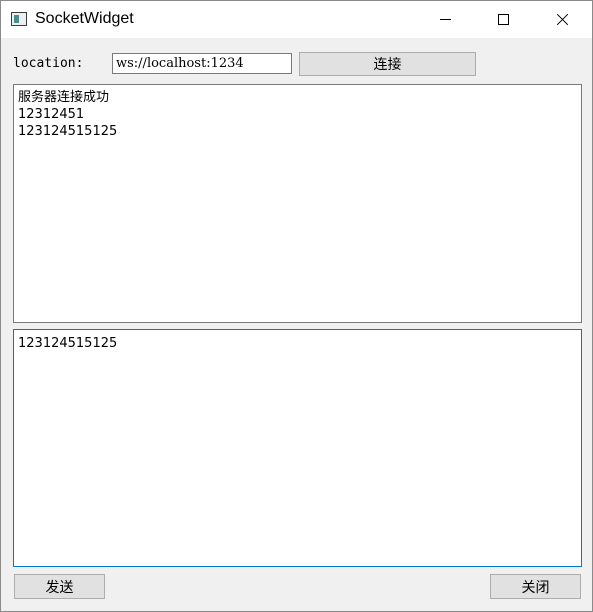 The width and height of the screenshot is (593, 612). Describe the element at coordinates (387, 64) in the screenshot. I see `connect-button: 连接` at that location.